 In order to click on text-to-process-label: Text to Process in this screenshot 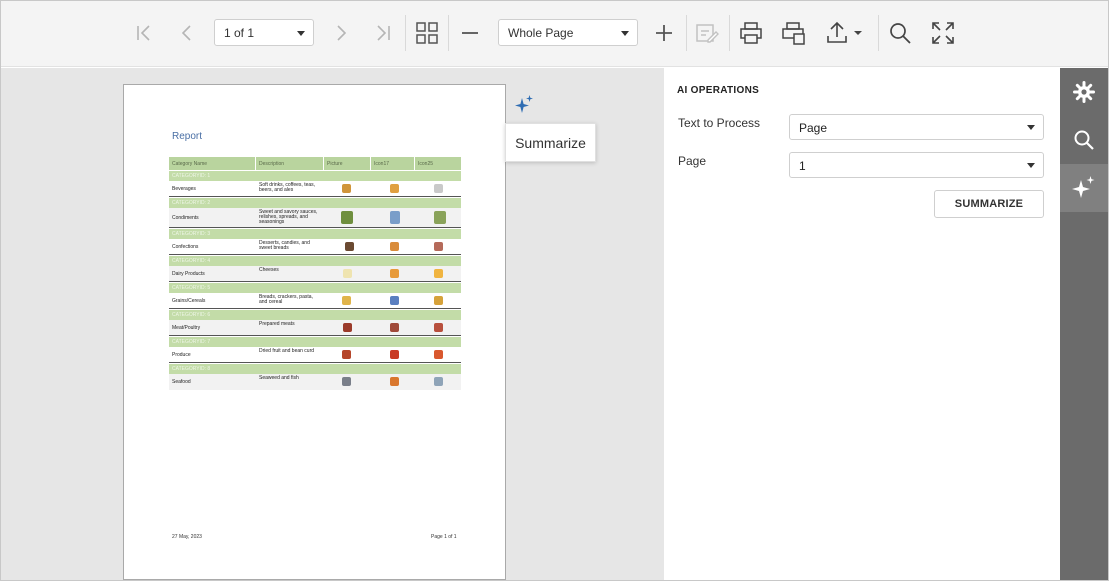, I will do `click(719, 123)`.